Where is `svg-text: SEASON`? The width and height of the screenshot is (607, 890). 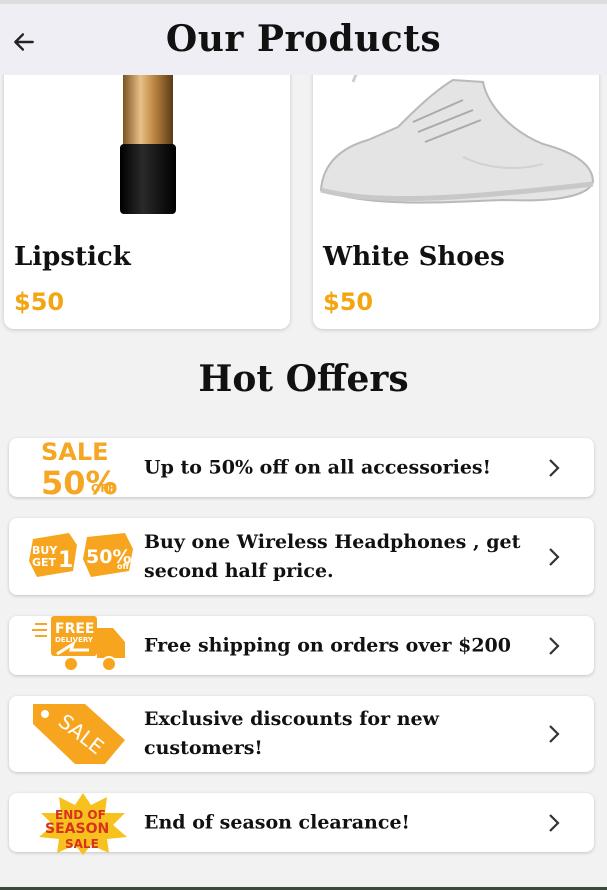
svg-text: SEASON is located at coordinates (77, 829).